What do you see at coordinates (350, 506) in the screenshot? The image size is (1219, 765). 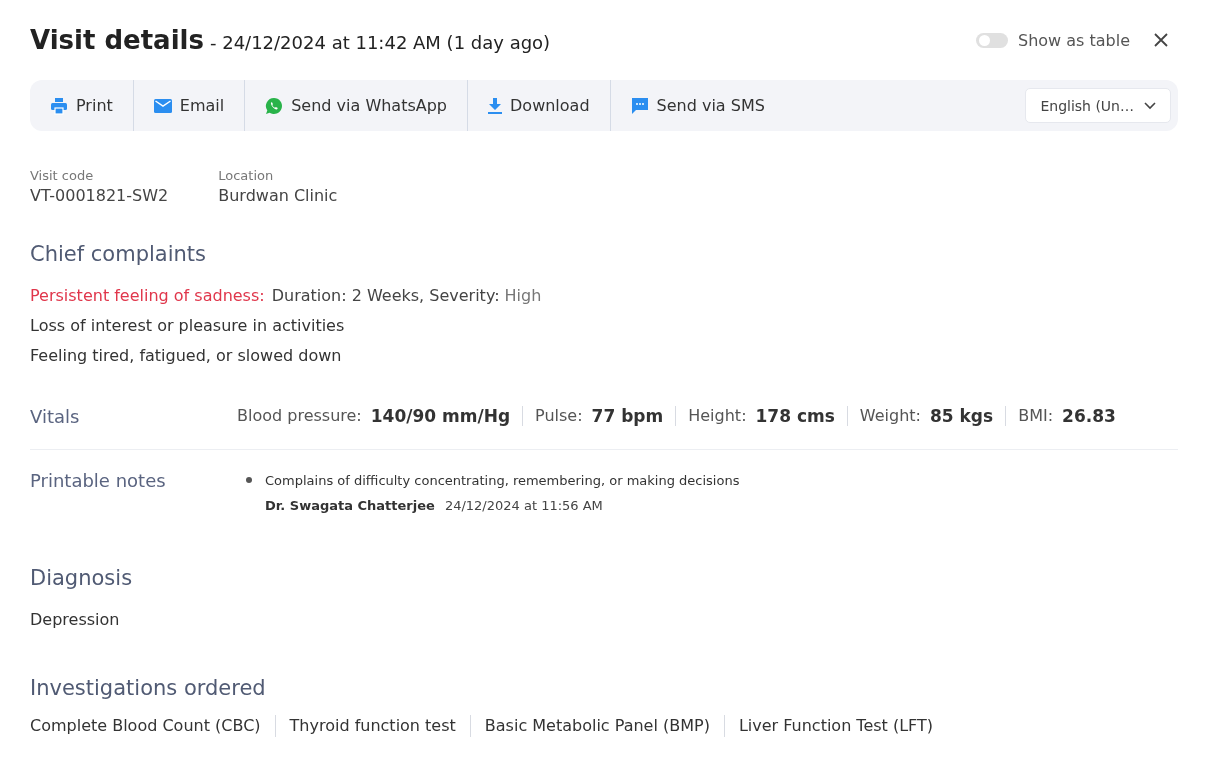 I see `note-author: Dr. Swagata Chatterjee` at bounding box center [350, 506].